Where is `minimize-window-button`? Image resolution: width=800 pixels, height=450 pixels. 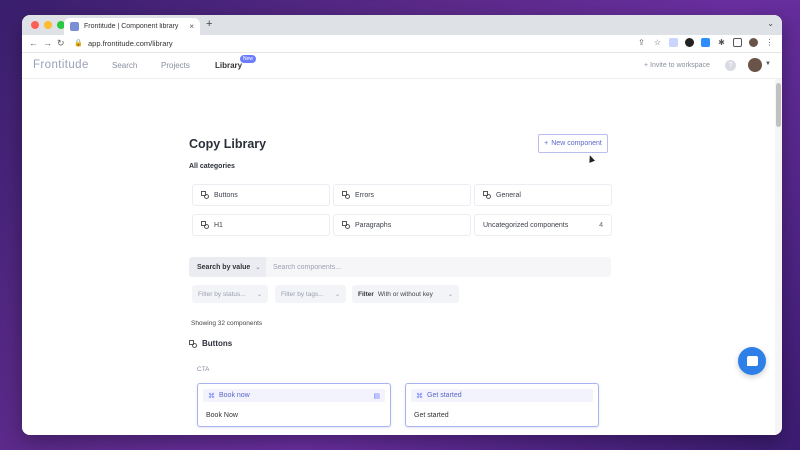 minimize-window-button is located at coordinates (48, 25).